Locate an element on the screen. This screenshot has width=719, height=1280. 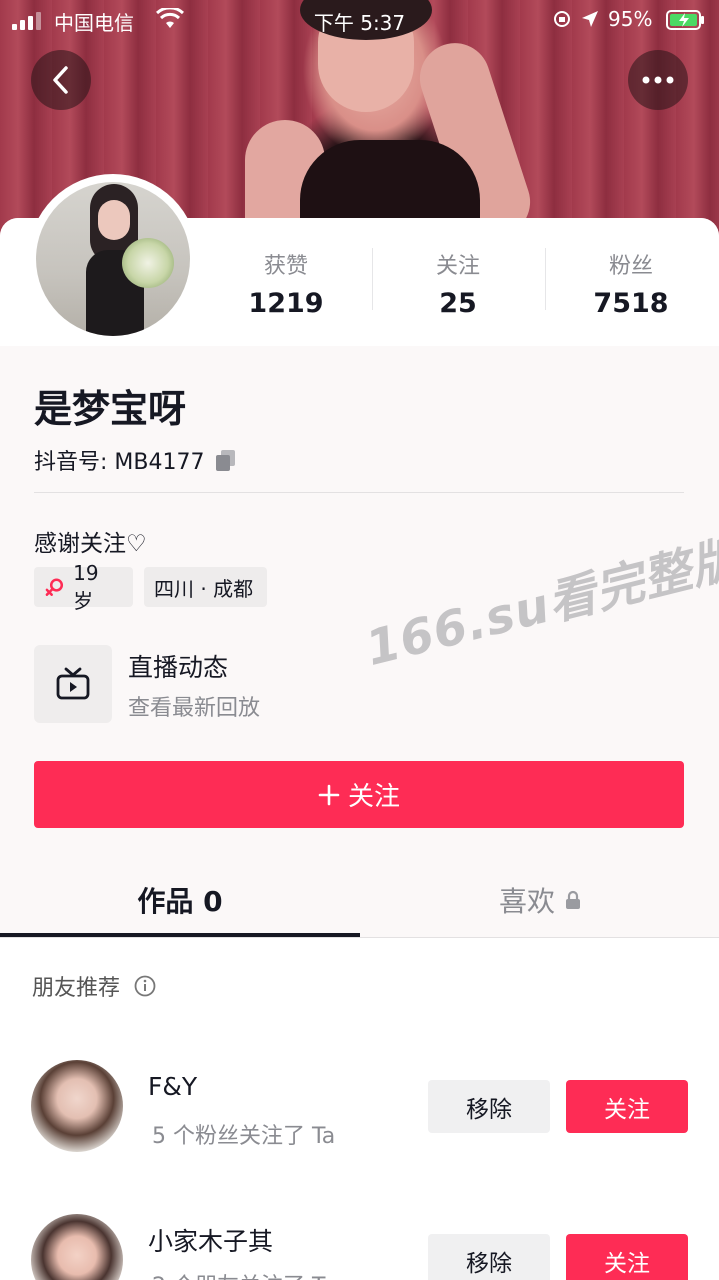
recommendations-header: 朋友推荐 is located at coordinates (94, 986).